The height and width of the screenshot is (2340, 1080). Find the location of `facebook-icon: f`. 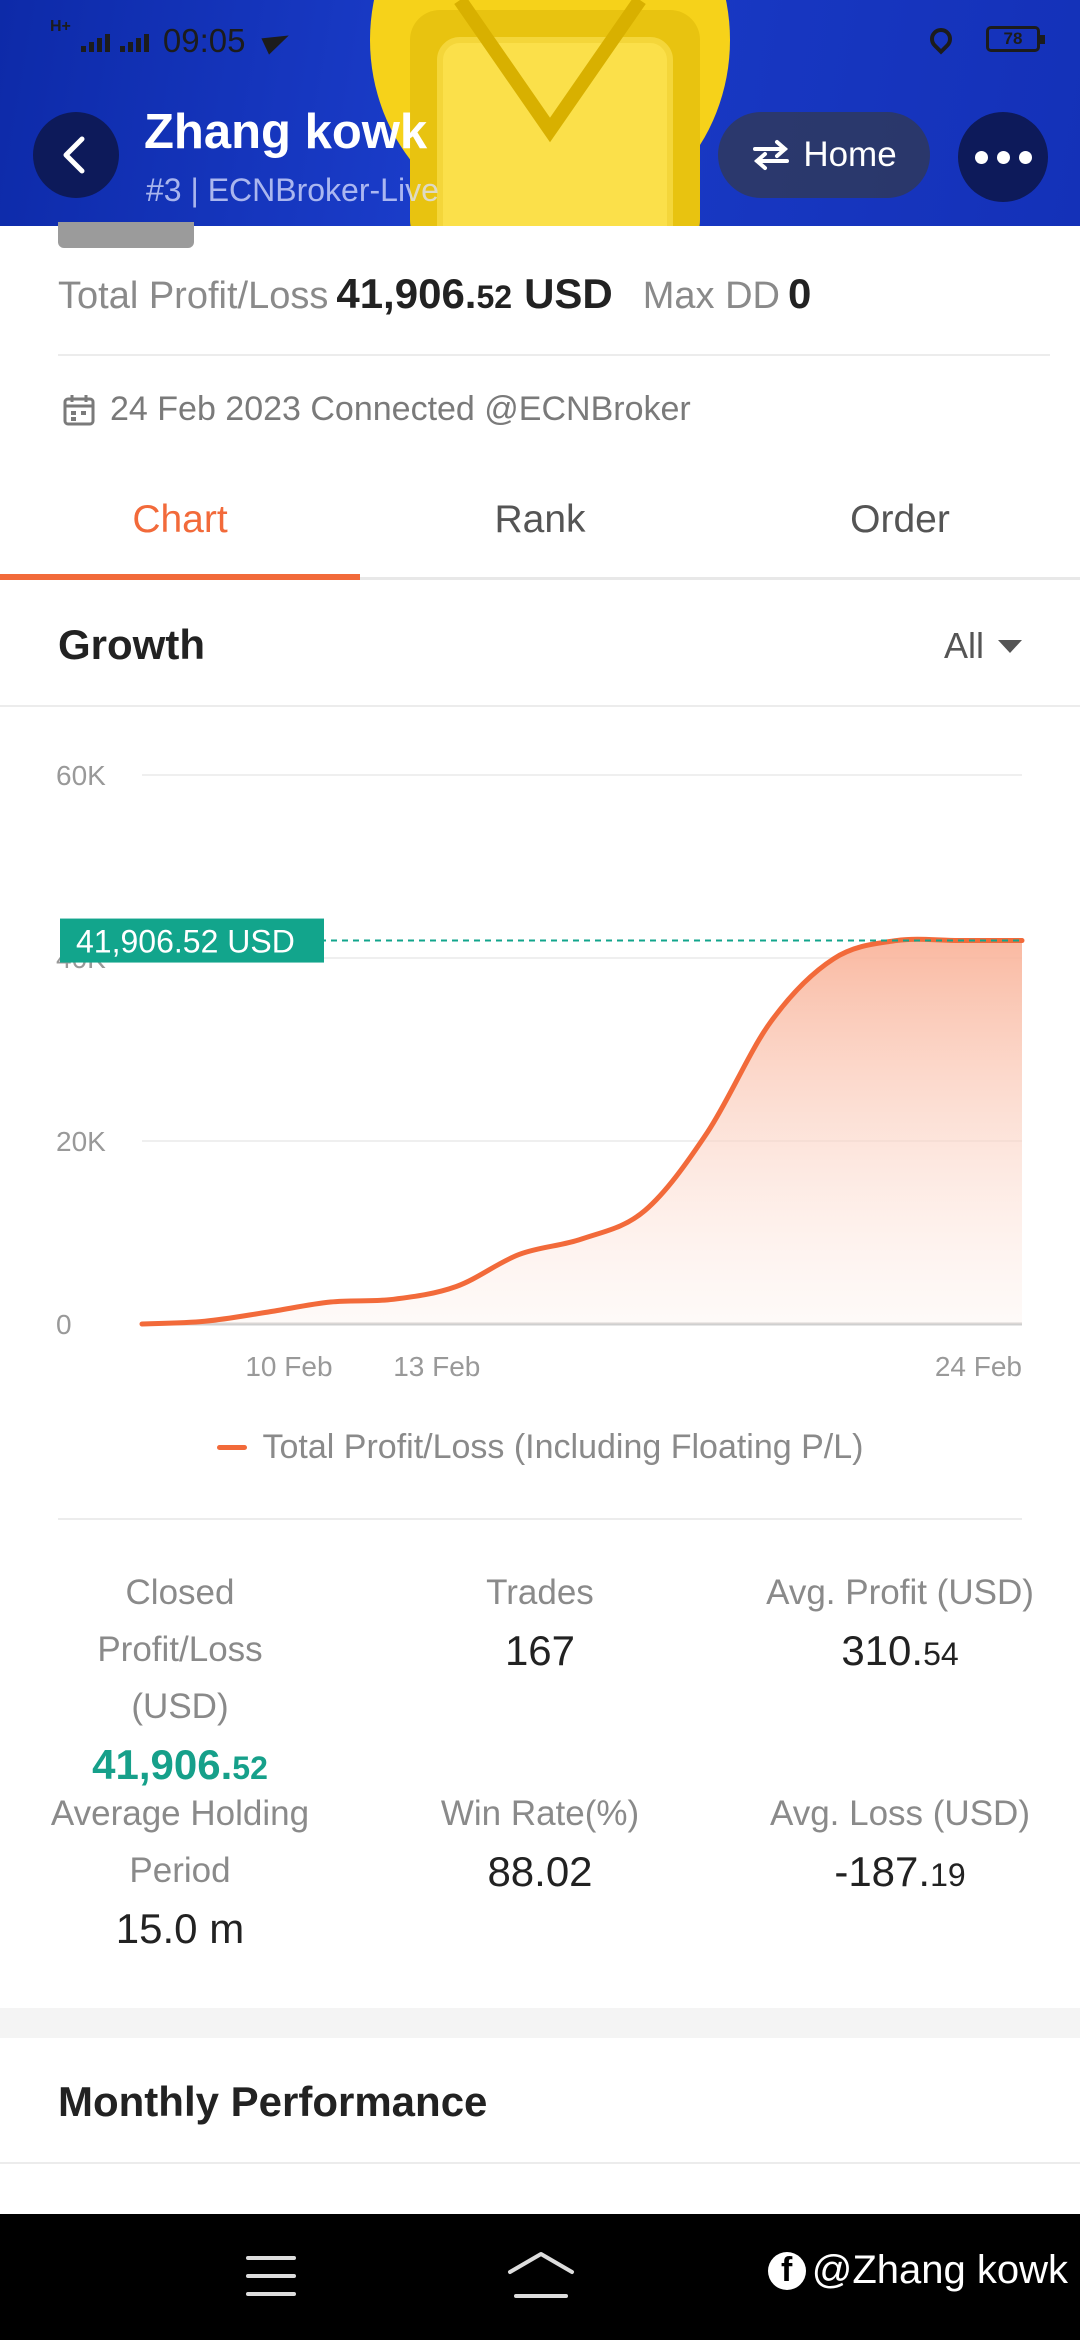

facebook-icon: f is located at coordinates (786, 2270).